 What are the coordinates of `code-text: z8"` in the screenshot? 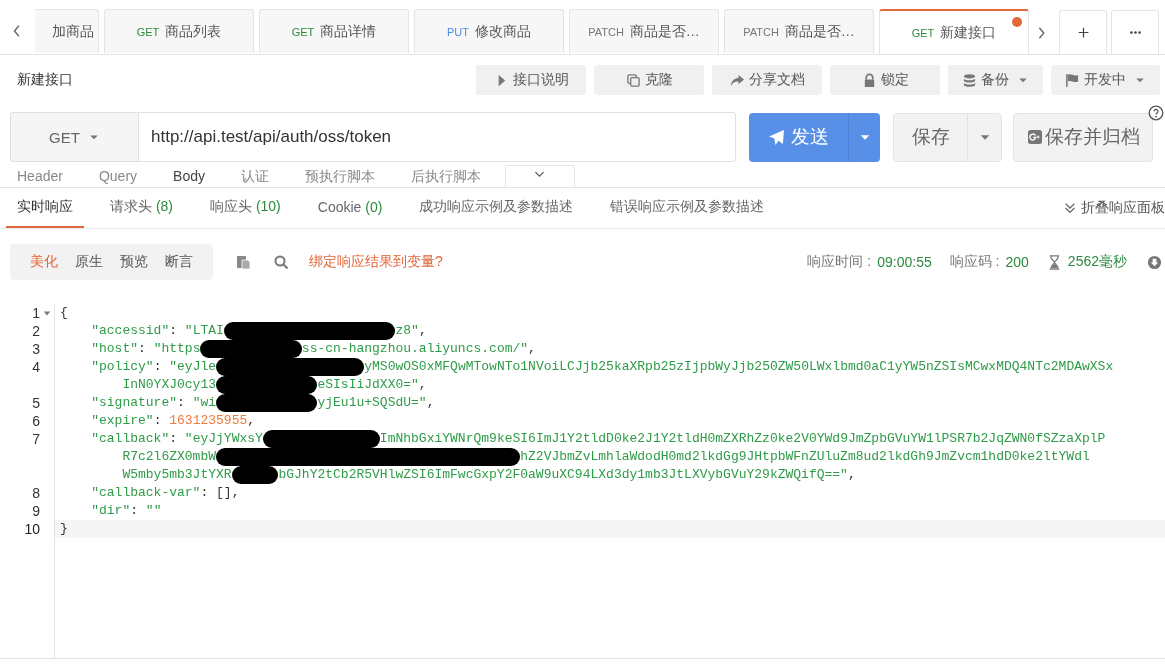 It's located at (407, 331).